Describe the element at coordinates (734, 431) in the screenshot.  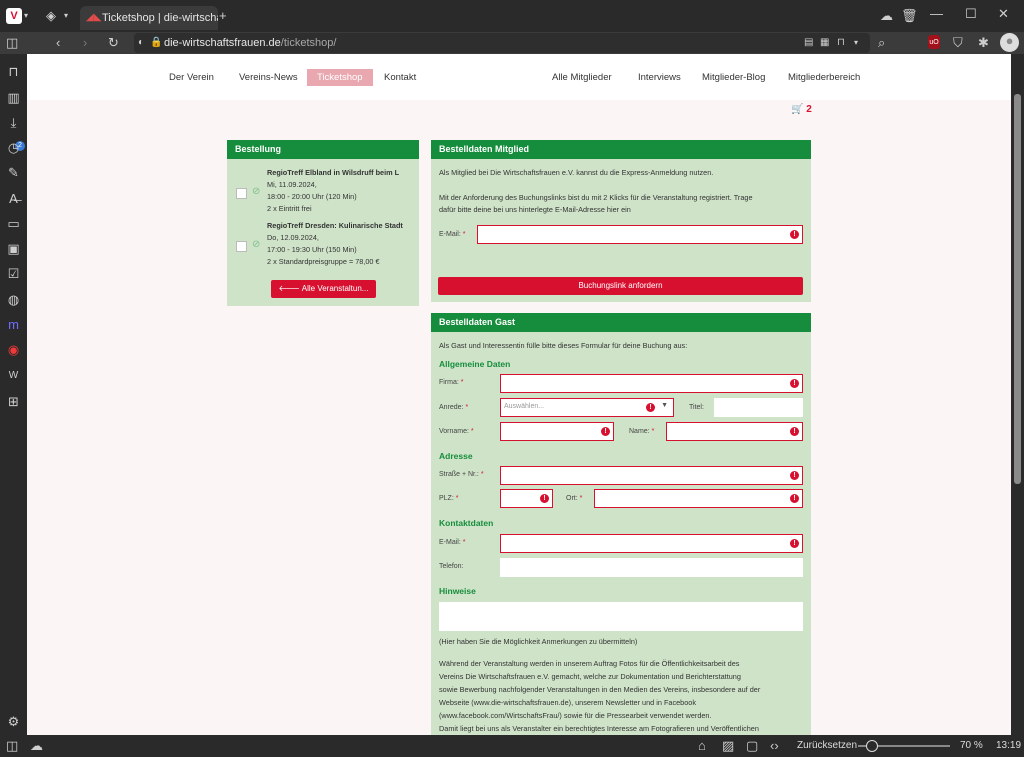
I see `name-input: !` at that location.